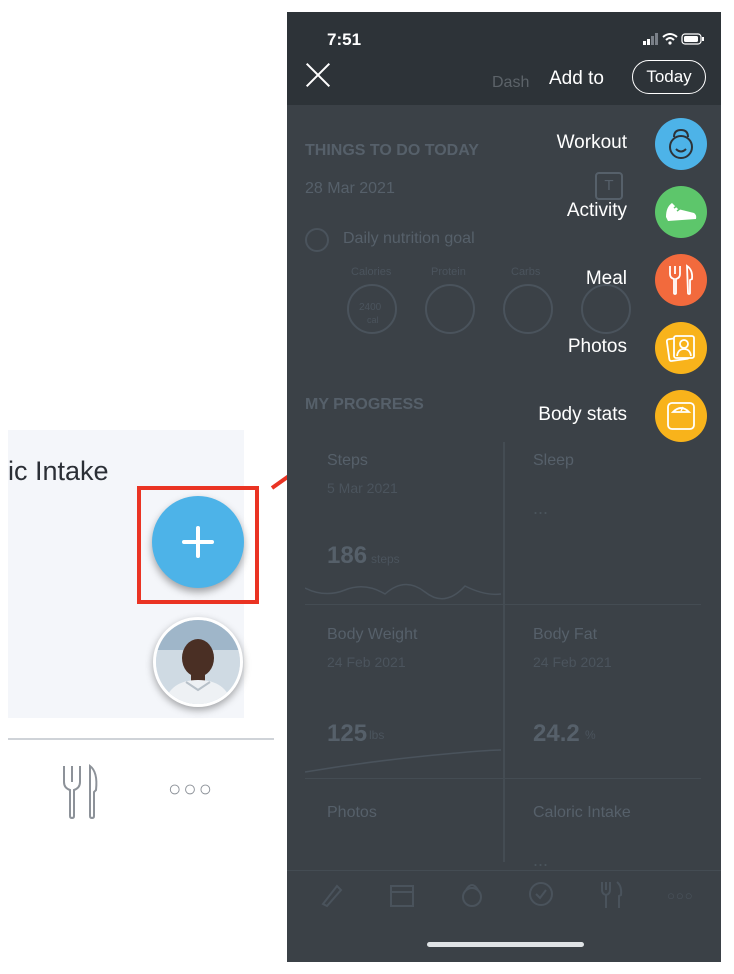 The width and height of the screenshot is (734, 974). I want to click on body-weight-unit: lbs, so click(377, 735).